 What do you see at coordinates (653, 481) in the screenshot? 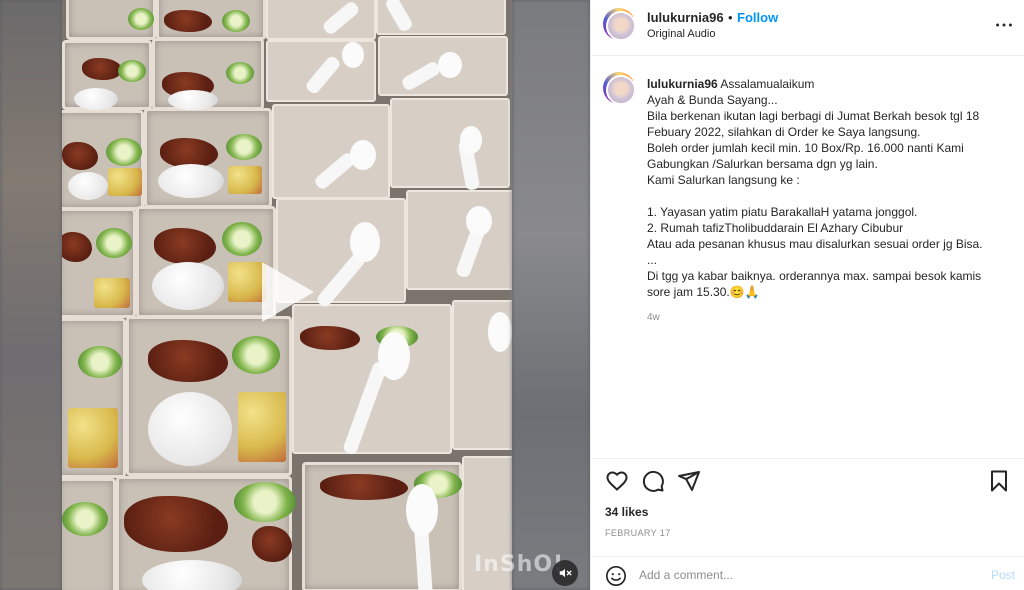
I see `comment-icon` at bounding box center [653, 481].